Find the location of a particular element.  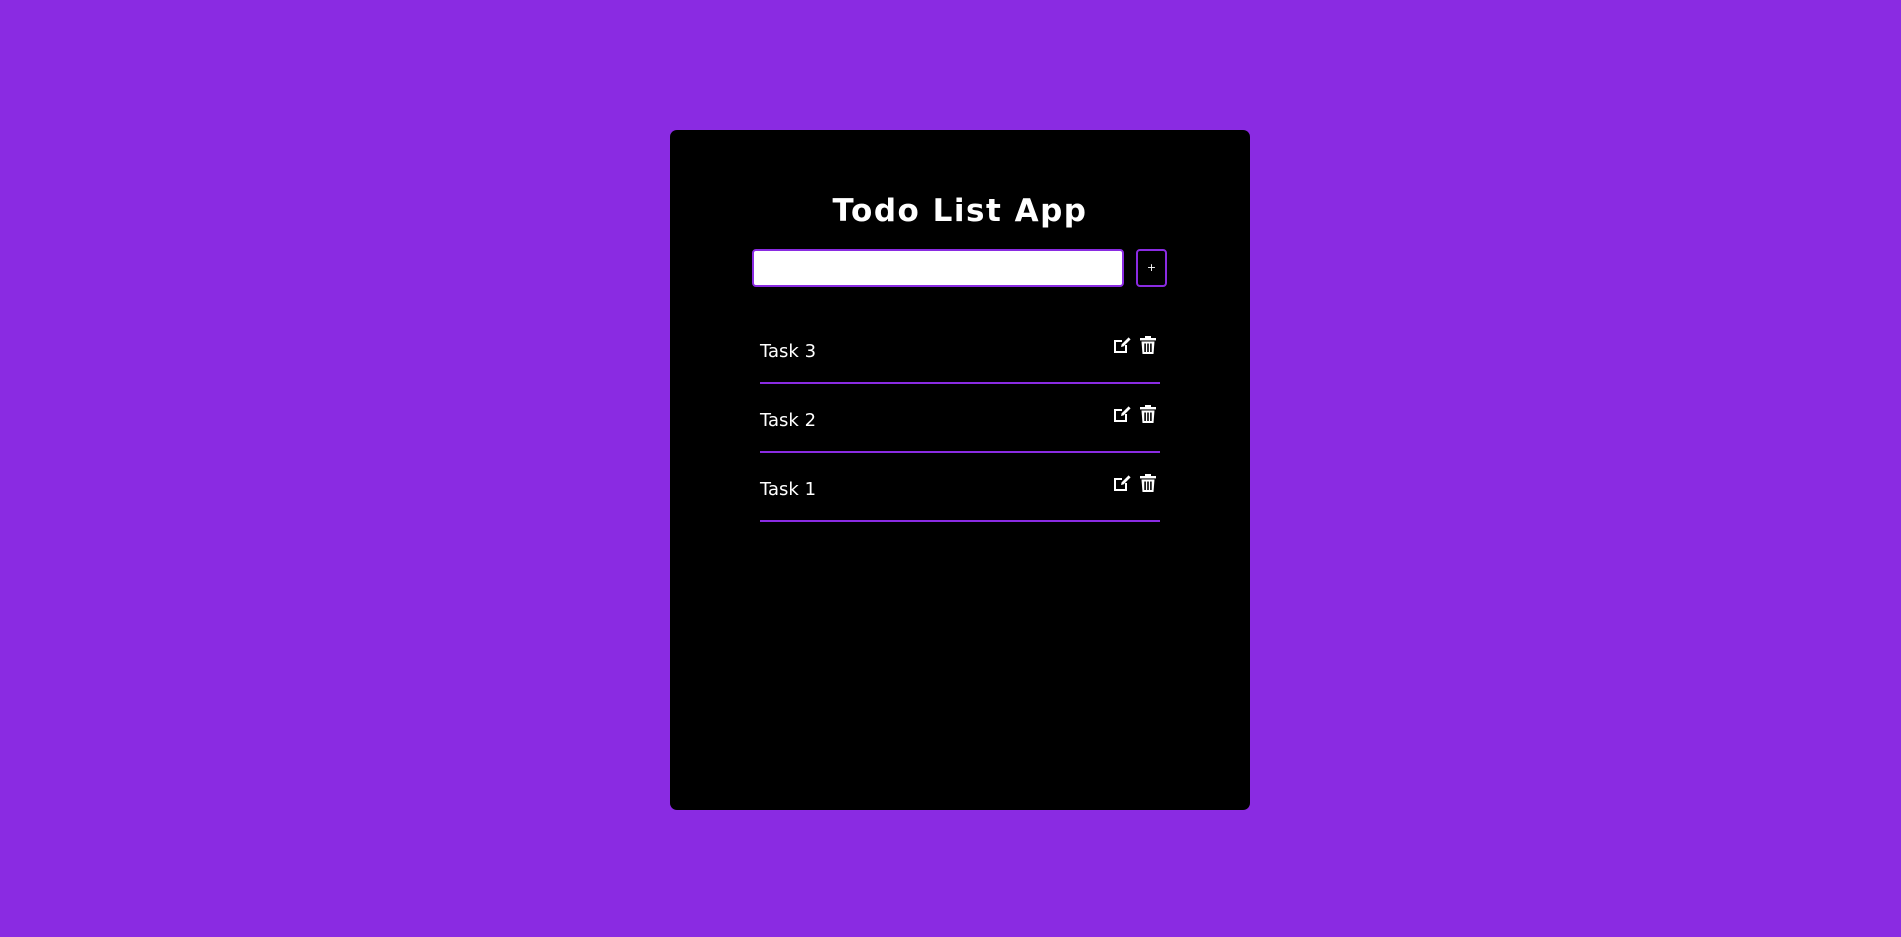

task-item: Task 2 is located at coordinates (960, 418).